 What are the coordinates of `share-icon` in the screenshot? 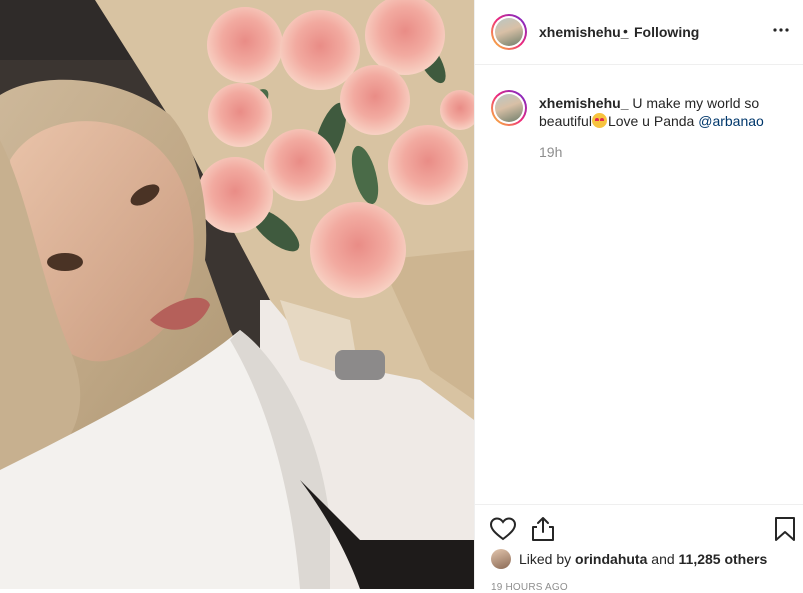 It's located at (543, 529).